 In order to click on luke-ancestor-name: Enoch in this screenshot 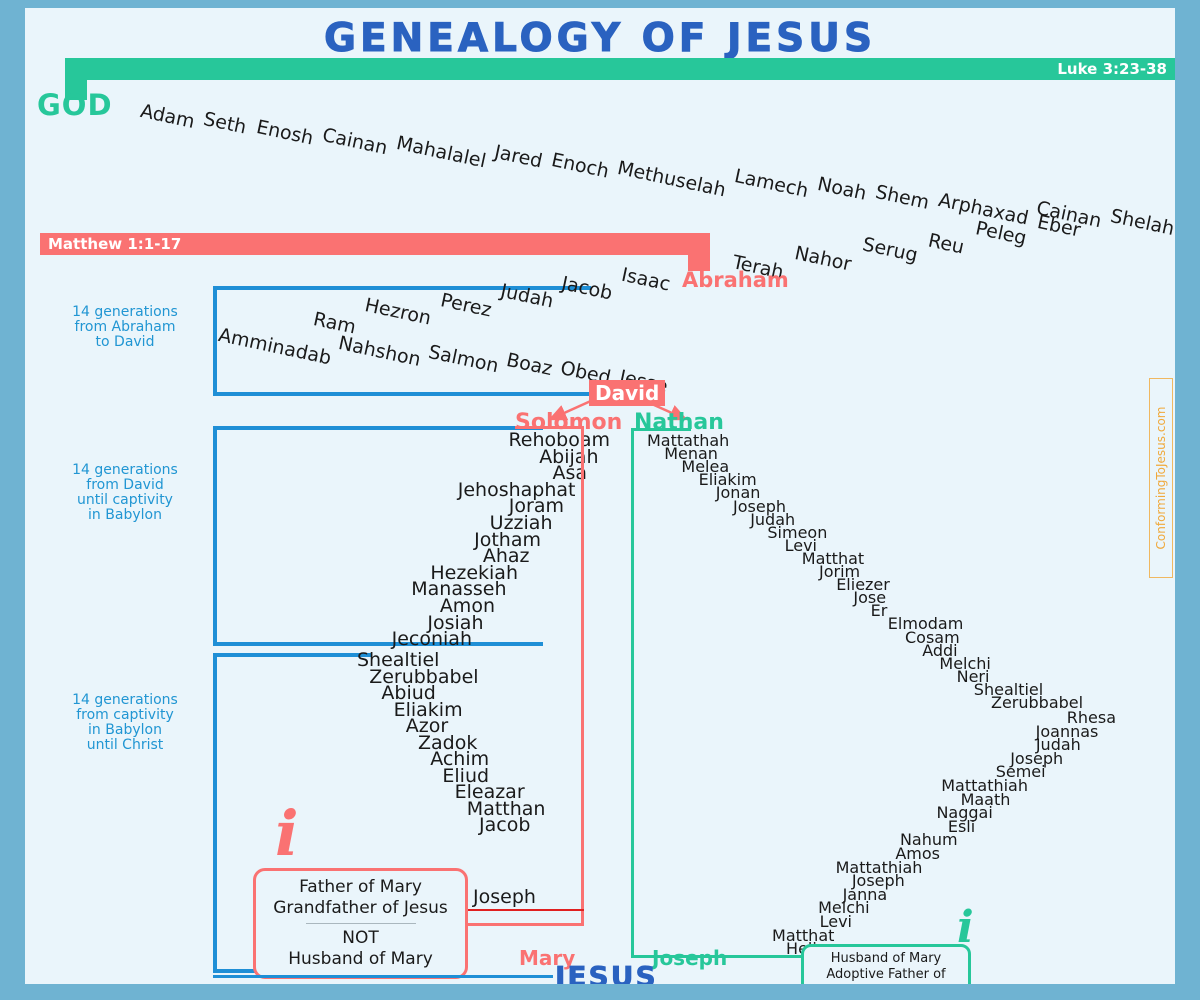, I will do `click(580, 165)`.